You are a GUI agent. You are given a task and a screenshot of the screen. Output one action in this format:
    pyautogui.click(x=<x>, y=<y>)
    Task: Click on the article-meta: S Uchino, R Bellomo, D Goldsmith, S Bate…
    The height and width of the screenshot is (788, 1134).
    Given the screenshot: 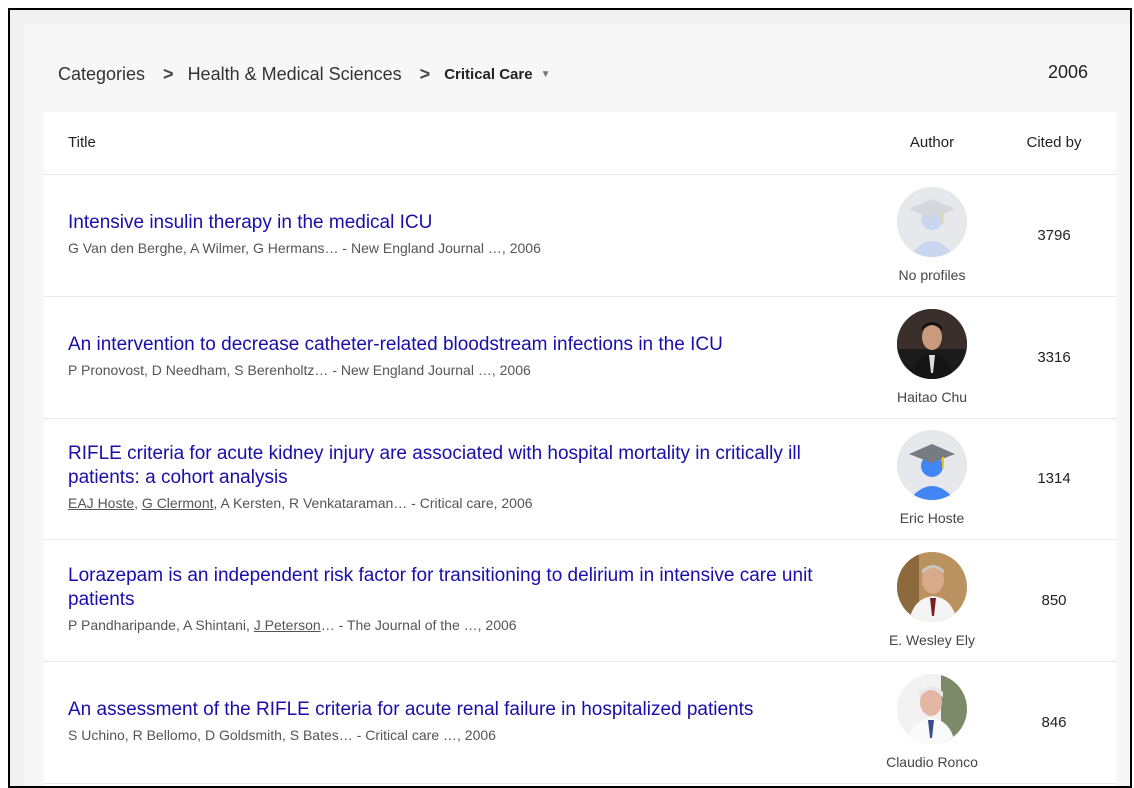 What is the action you would take?
    pyautogui.click(x=282, y=735)
    